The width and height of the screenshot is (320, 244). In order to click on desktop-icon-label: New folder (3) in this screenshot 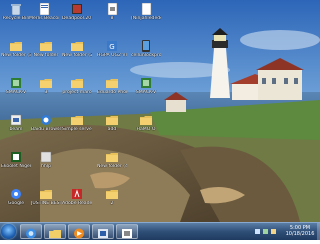, I will do `click(16, 55)`.